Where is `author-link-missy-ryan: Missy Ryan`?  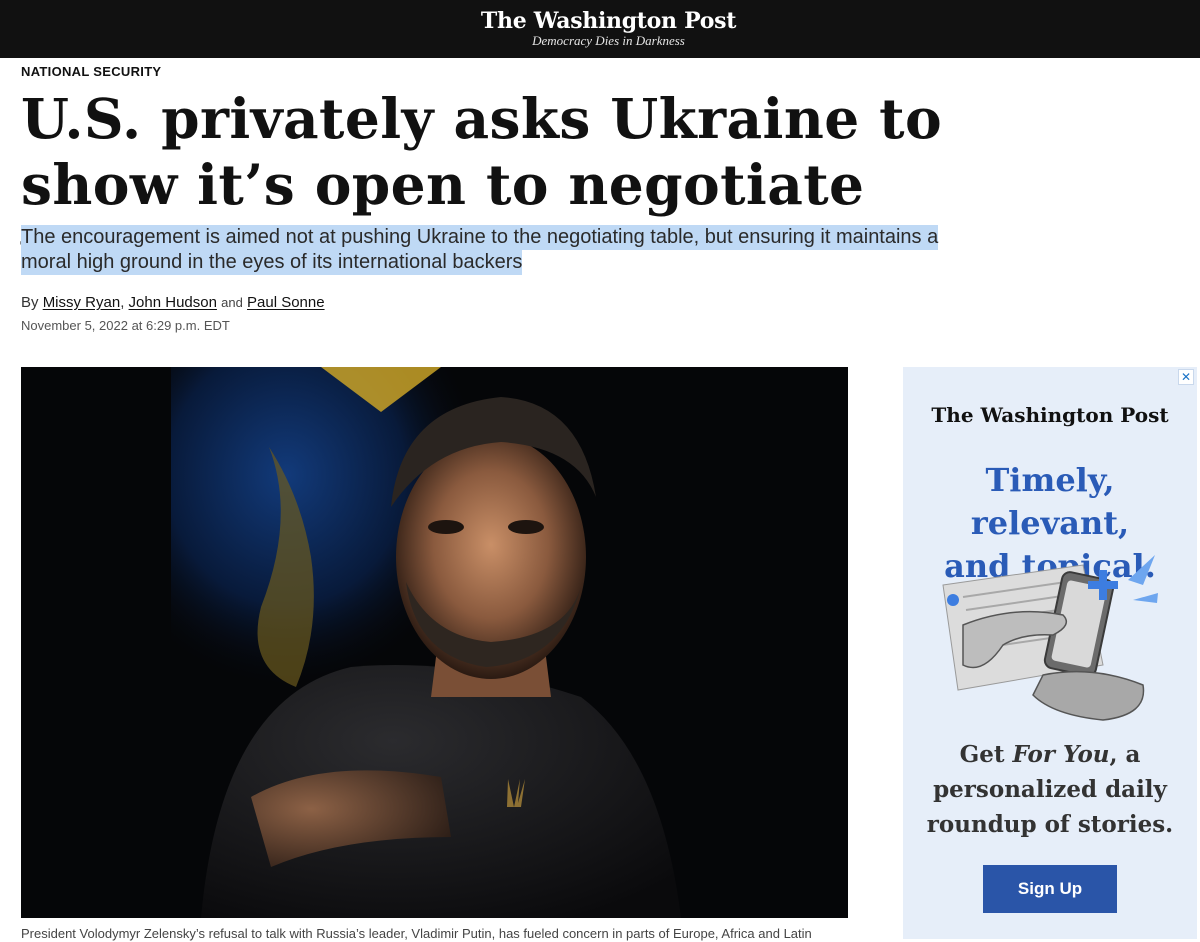
author-link-missy-ryan: Missy Ryan is located at coordinates (82, 302).